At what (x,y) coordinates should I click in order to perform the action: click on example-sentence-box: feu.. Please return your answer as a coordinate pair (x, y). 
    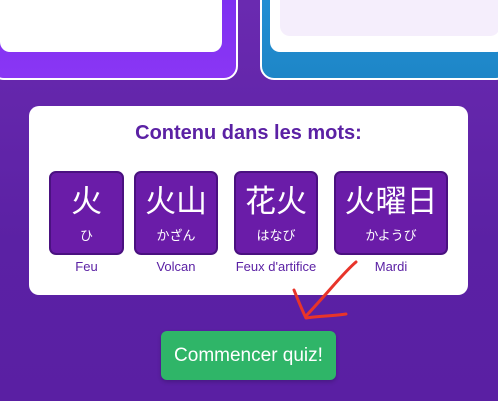
    Looking at the image, I should click on (389, 18).